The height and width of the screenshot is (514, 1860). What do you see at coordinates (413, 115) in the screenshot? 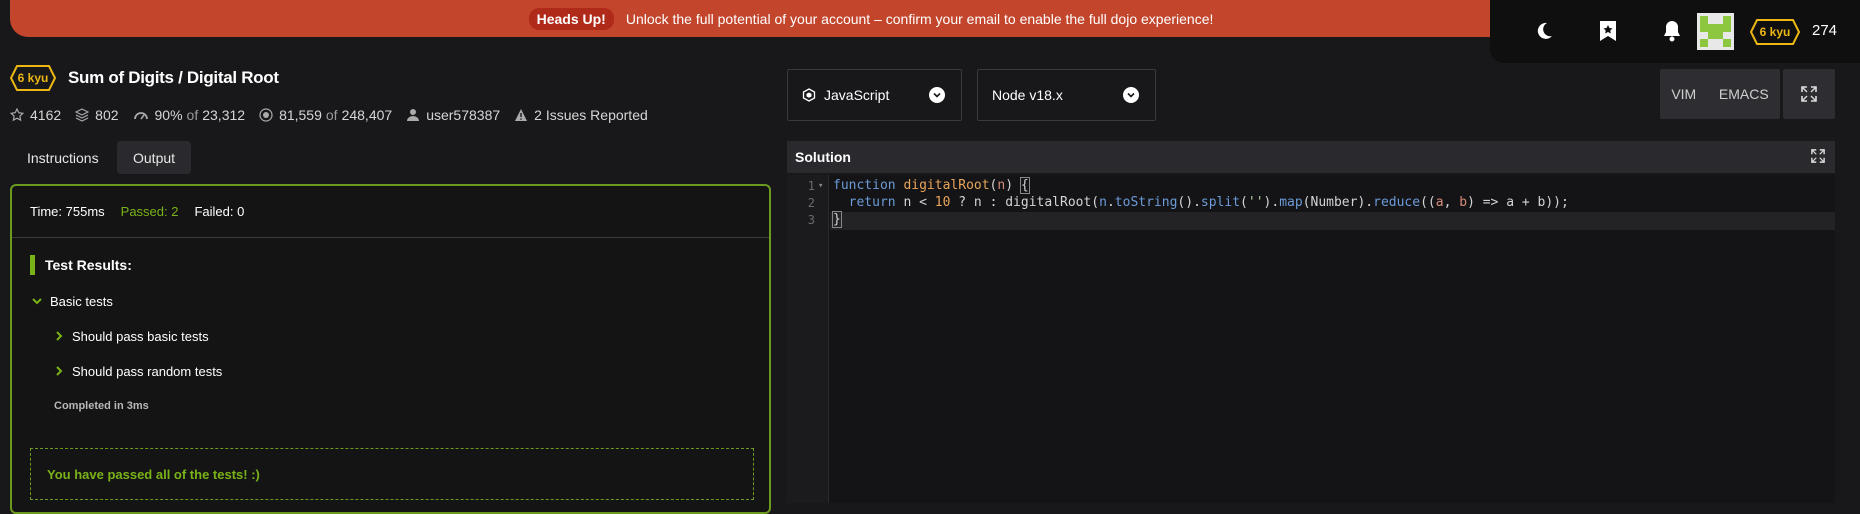
I see `user-icon` at bounding box center [413, 115].